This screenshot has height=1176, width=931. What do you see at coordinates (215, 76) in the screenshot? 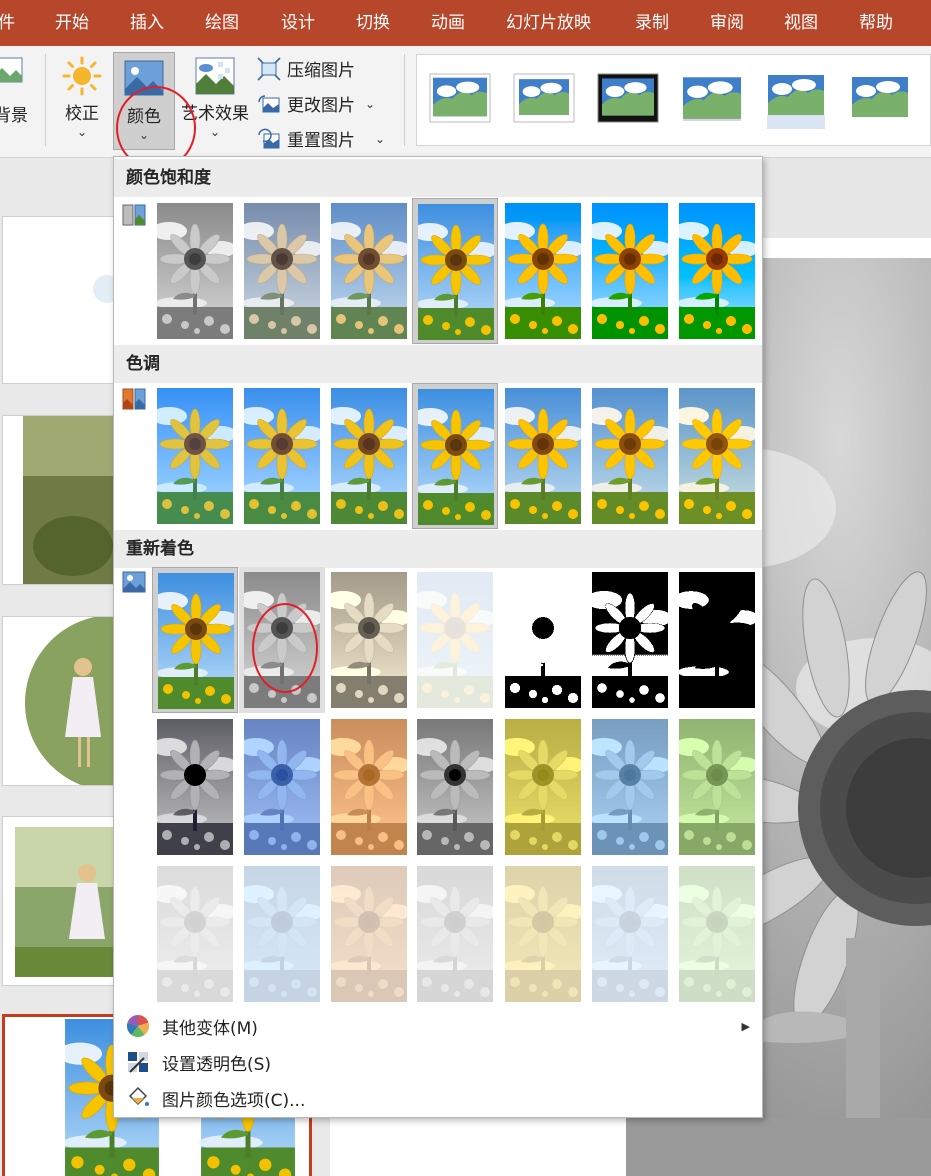
I see `artistic-effects-icon` at bounding box center [215, 76].